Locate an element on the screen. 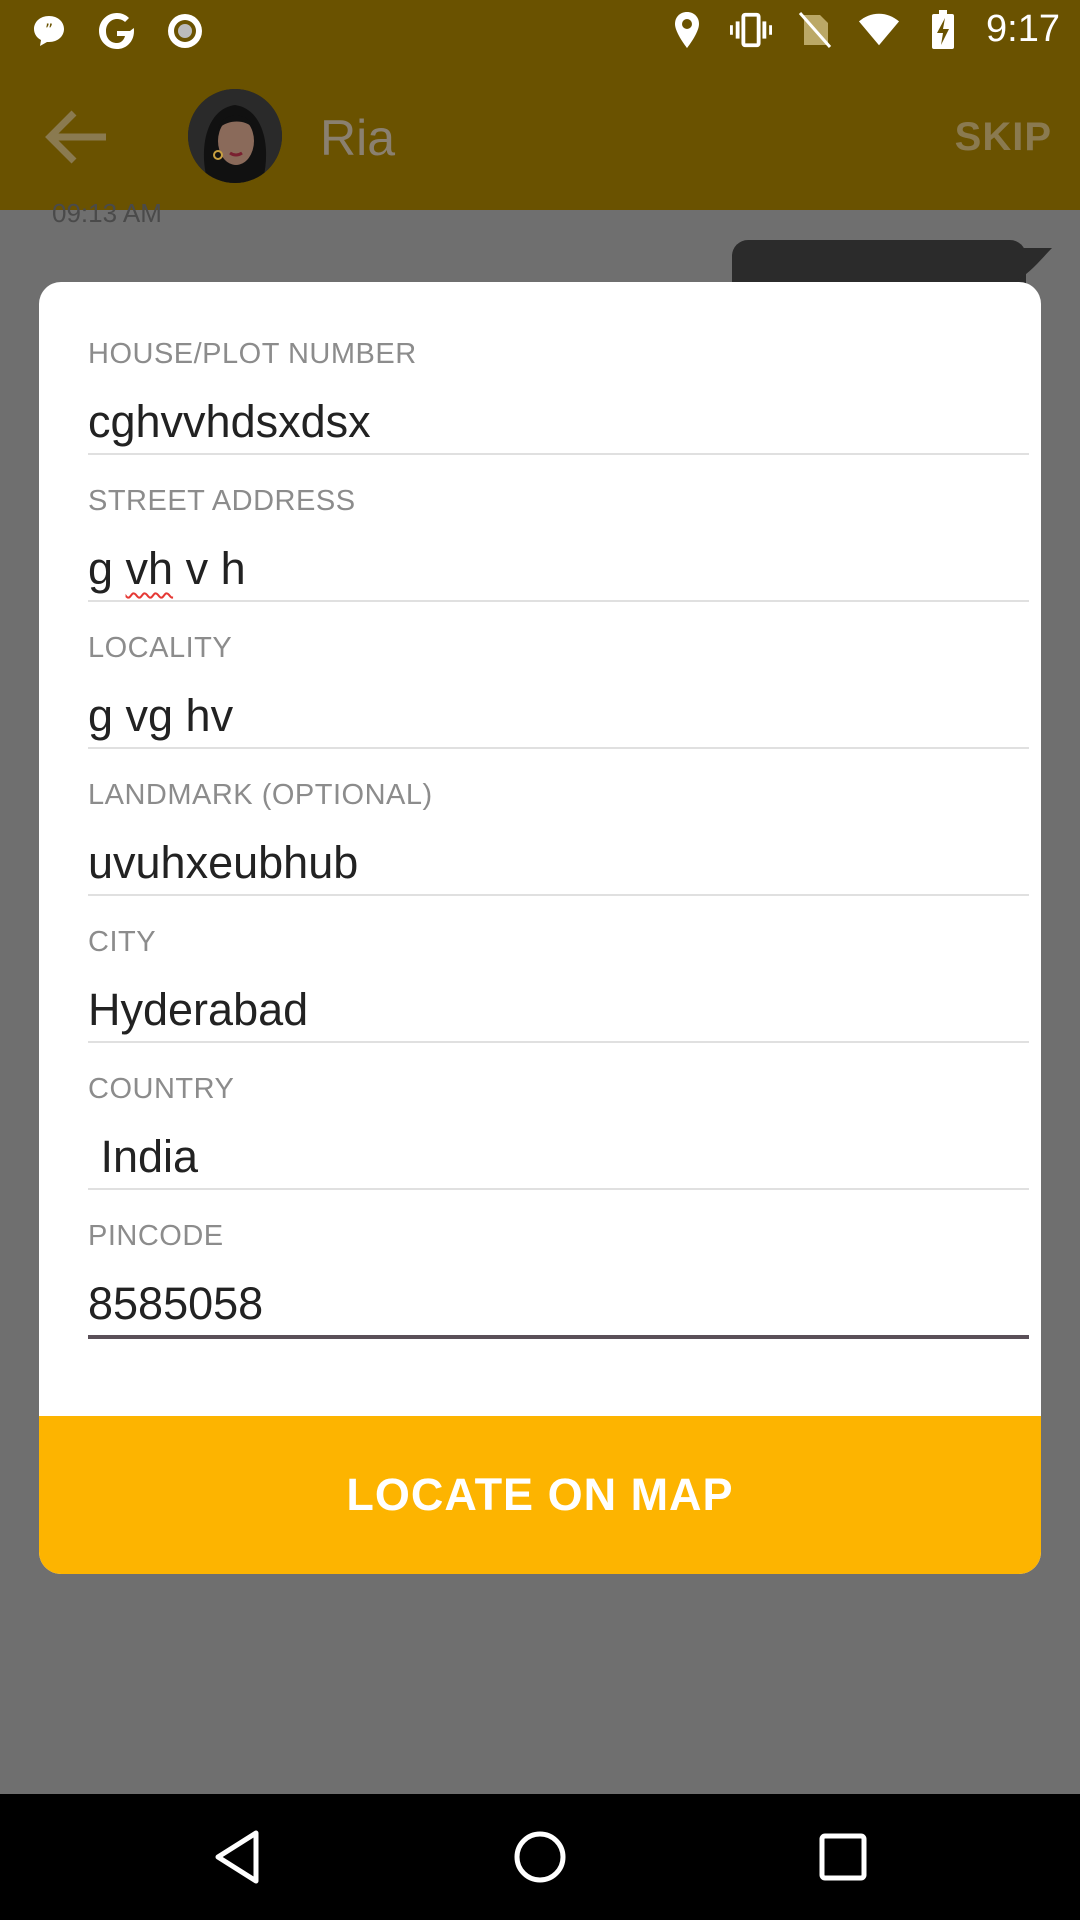 Image resolution: width=1080 pixels, height=1920 pixels. circle-home-icon is located at coordinates (540, 1857).